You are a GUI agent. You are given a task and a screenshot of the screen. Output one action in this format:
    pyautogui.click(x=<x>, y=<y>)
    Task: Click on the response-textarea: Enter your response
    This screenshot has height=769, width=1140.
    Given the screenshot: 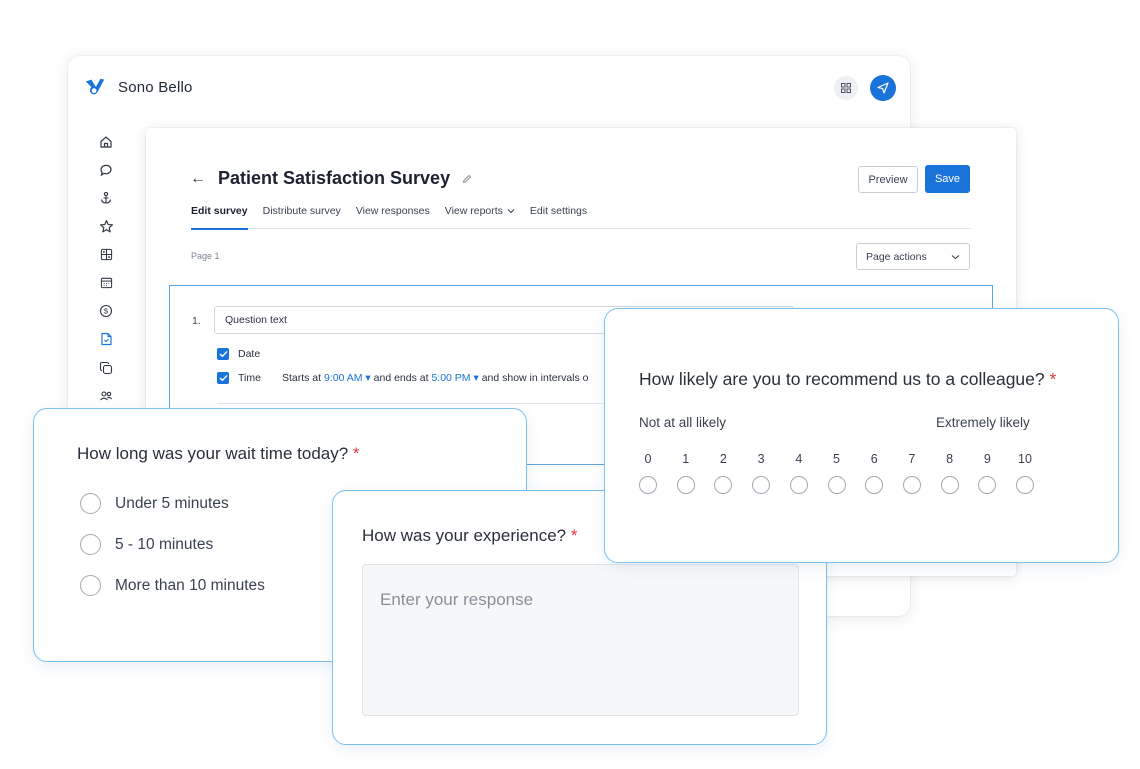 What is the action you would take?
    pyautogui.click(x=580, y=640)
    